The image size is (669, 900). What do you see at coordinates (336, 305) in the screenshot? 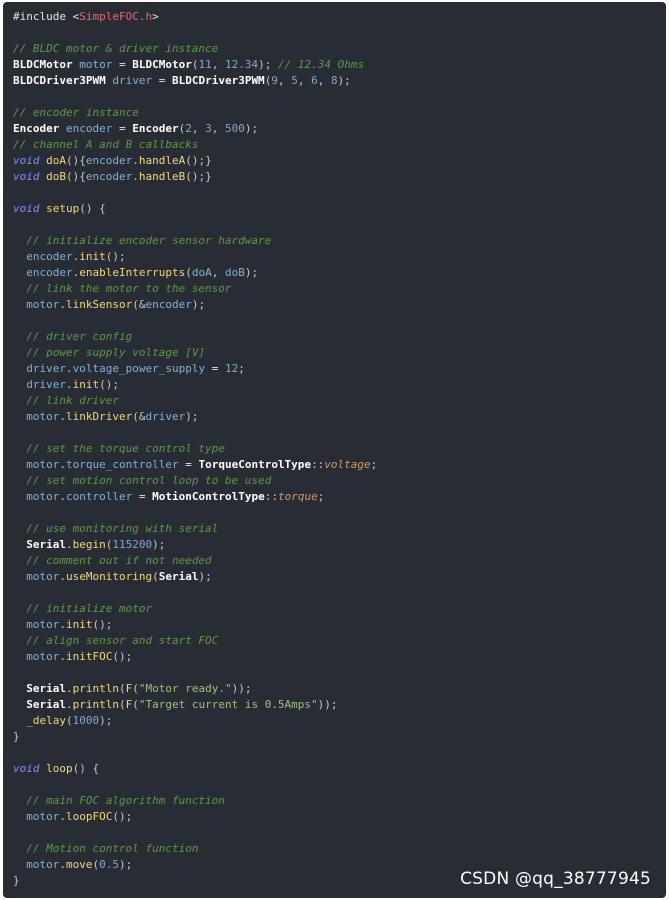
I see `code-line: motor.linkSensor(&encoder);` at bounding box center [336, 305].